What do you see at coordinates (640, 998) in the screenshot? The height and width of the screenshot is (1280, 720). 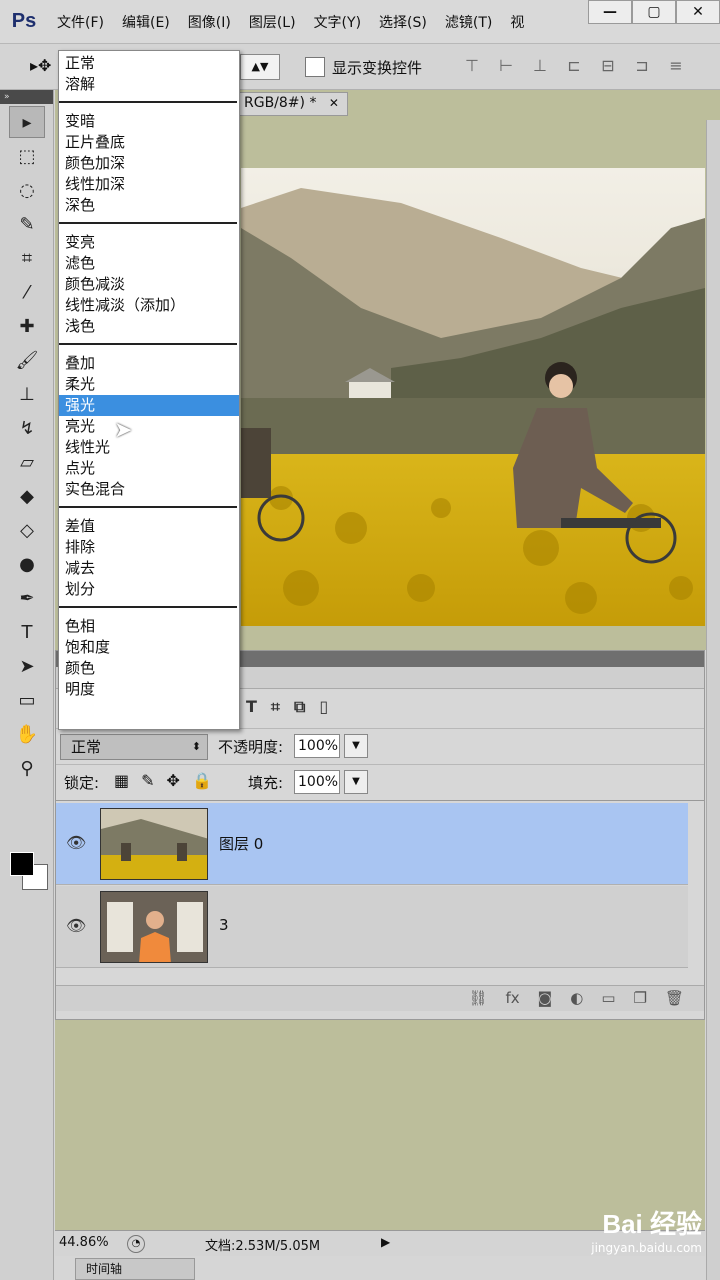 I see `new-layer-icon: ❐` at bounding box center [640, 998].